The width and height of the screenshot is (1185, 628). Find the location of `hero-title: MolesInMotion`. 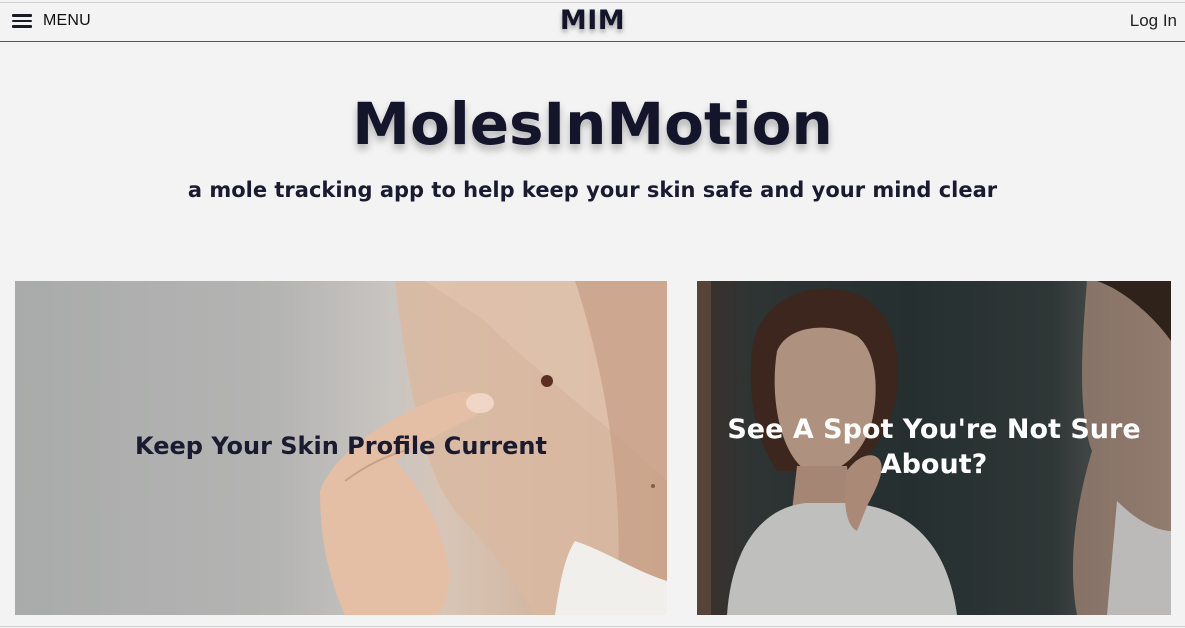

hero-title: MolesInMotion is located at coordinates (592, 124).